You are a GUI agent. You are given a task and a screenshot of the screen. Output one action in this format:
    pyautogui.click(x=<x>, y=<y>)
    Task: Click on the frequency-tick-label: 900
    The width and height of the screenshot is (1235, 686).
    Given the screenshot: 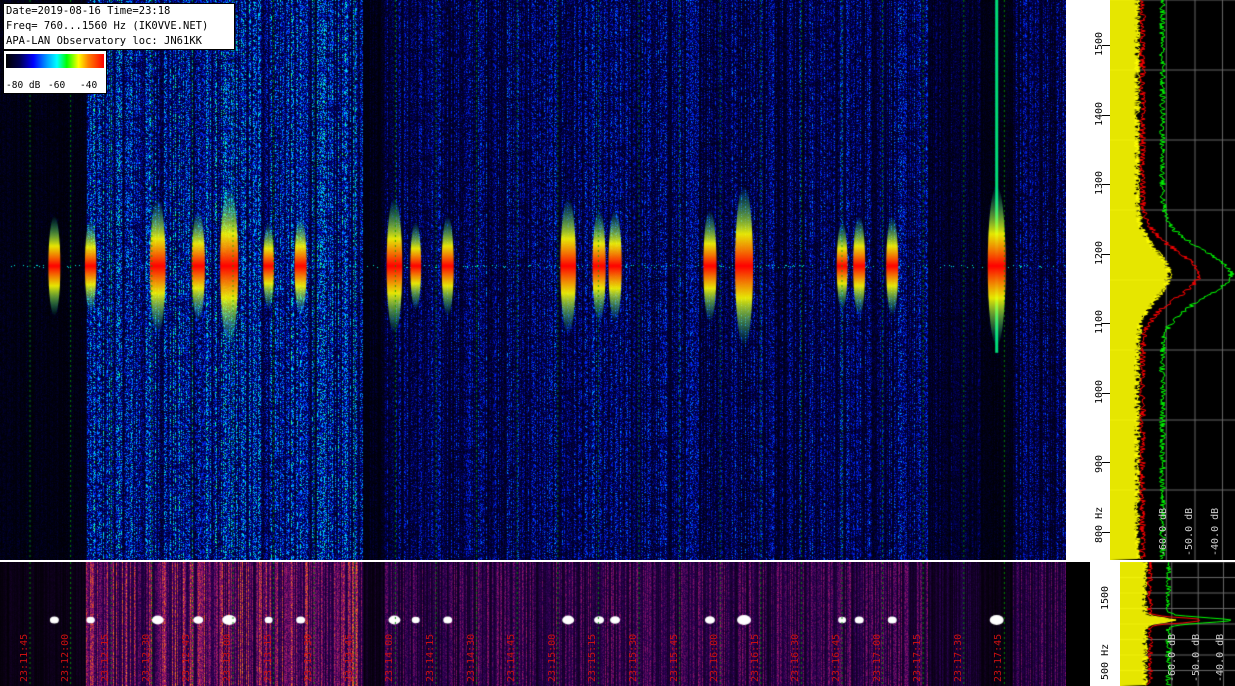 What is the action you would take?
    pyautogui.click(x=1099, y=463)
    